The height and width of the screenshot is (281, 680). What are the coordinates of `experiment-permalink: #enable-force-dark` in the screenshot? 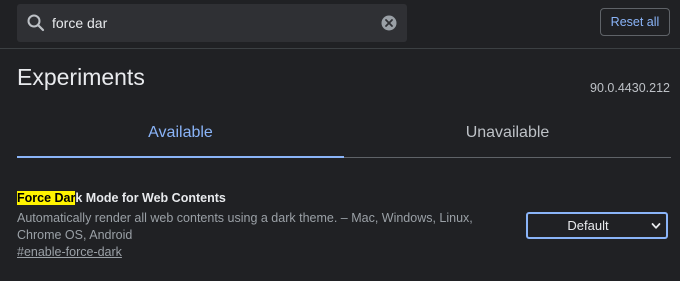 It's located at (69, 252).